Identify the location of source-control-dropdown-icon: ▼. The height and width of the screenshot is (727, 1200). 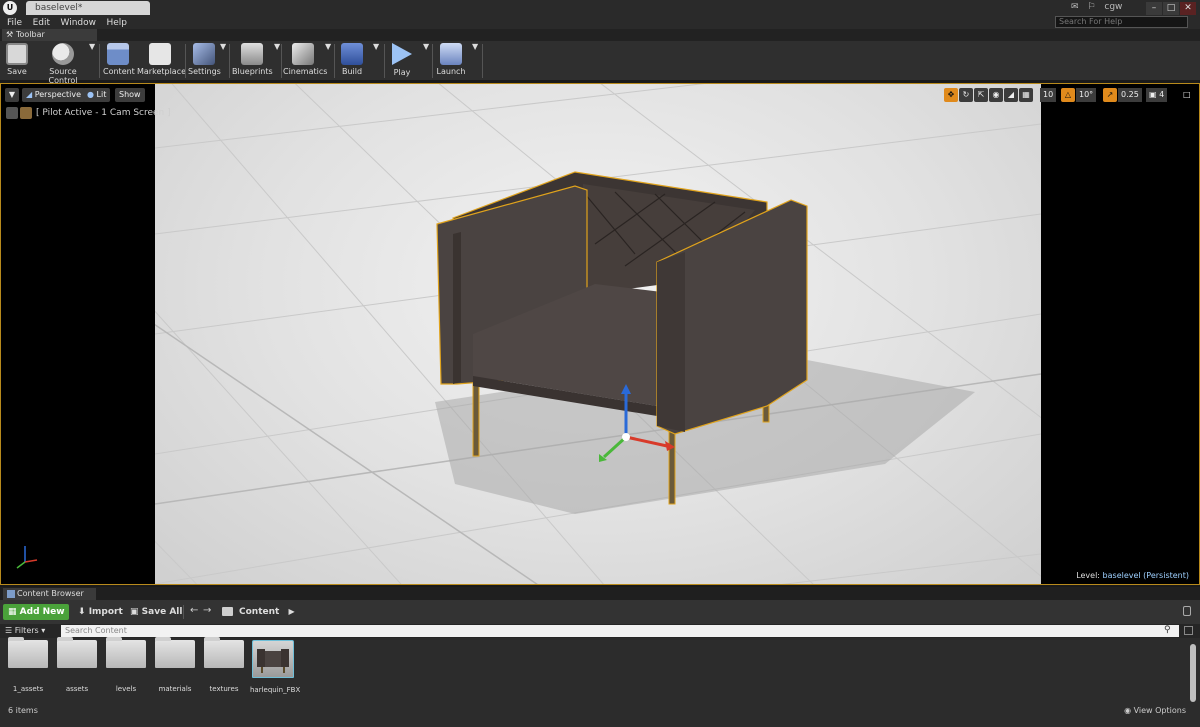
(92, 61).